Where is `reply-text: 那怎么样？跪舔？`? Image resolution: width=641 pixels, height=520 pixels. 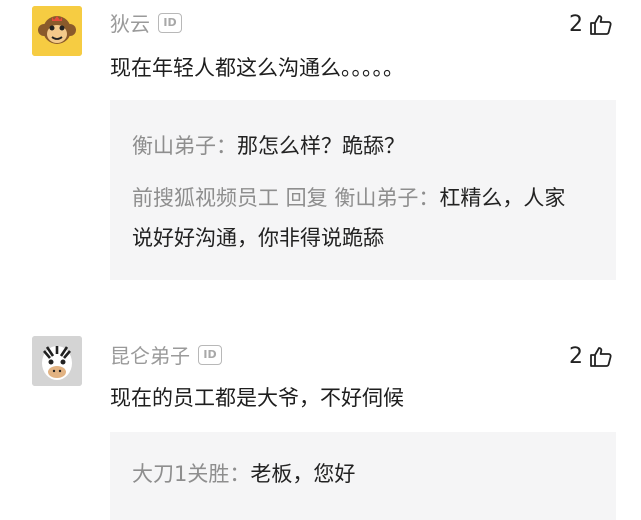
reply-text: 那怎么样？跪舔？ is located at coordinates (321, 146).